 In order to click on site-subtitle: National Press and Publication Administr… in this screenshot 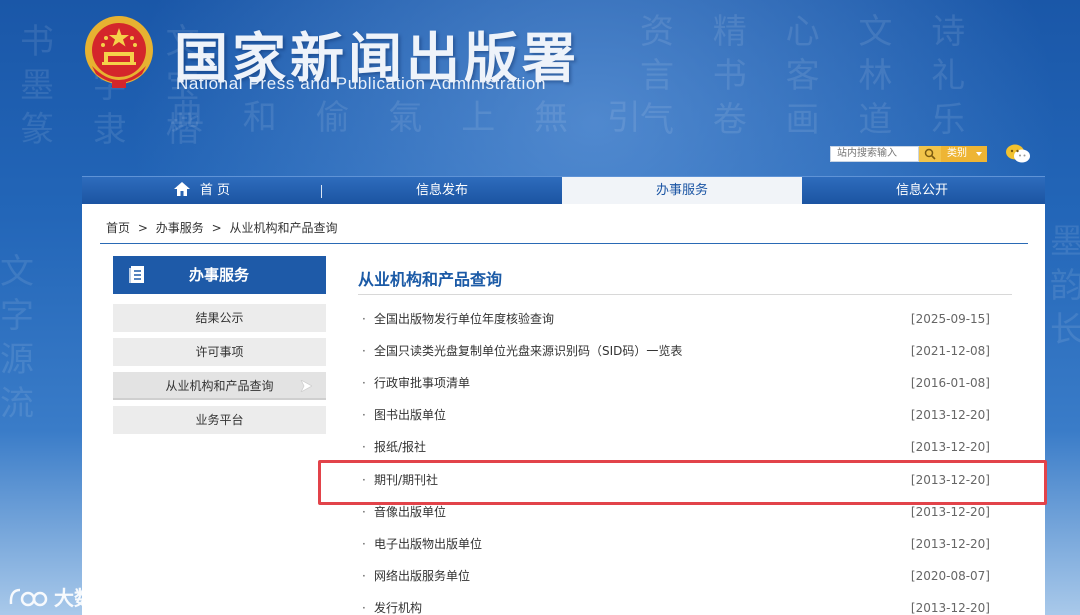, I will do `click(361, 83)`.